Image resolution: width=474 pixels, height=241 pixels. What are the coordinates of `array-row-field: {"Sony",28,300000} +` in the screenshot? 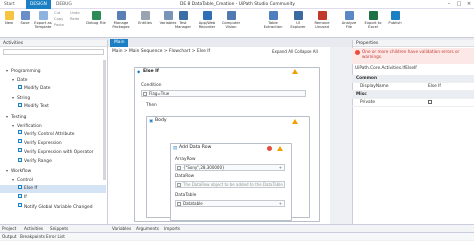 It's located at (230, 167).